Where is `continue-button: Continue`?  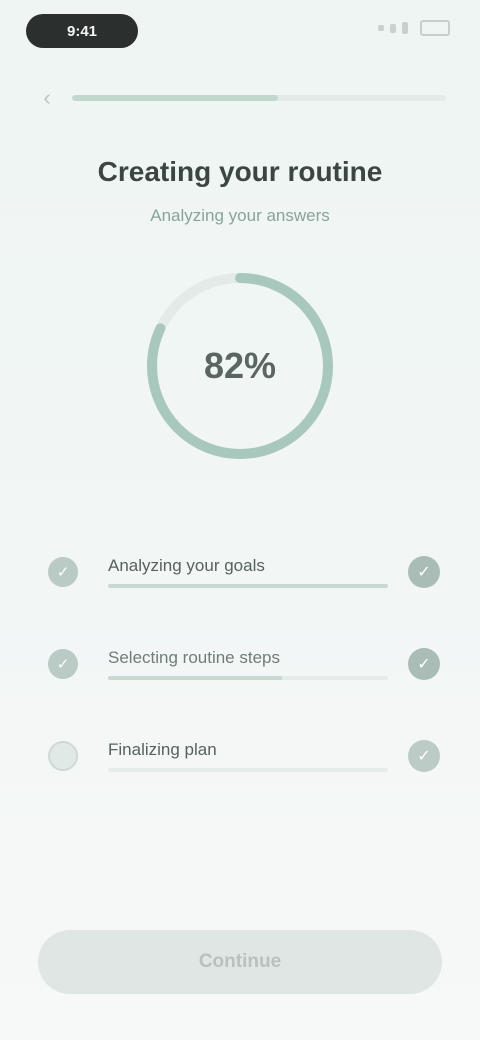
continue-button: Continue is located at coordinates (240, 962).